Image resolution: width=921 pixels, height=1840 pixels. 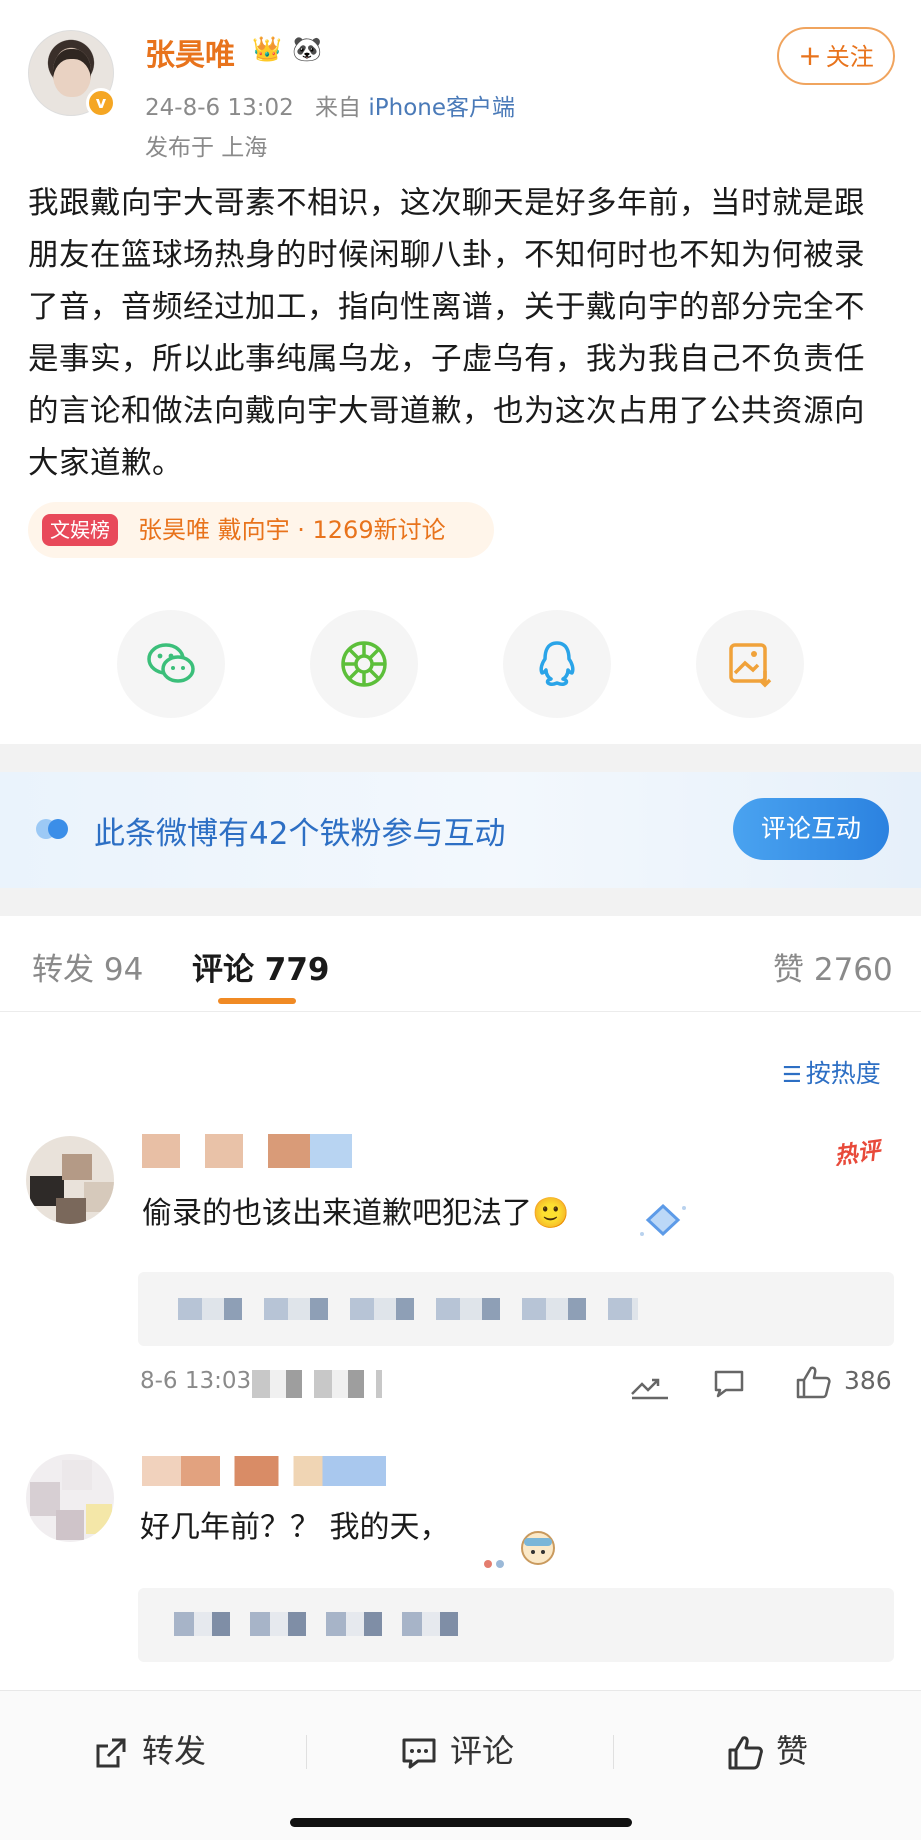 What do you see at coordinates (190, 52) in the screenshot?
I see `author-name: 张昊唯` at bounding box center [190, 52].